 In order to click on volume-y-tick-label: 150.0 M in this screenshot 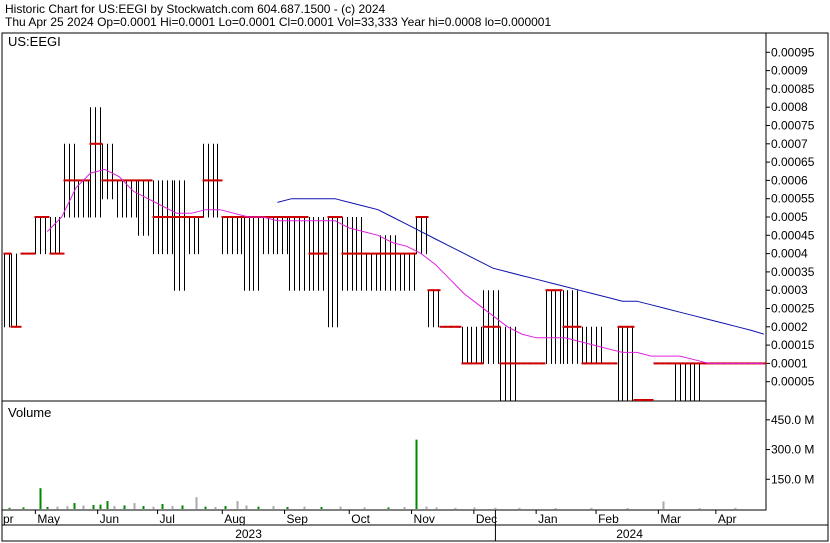, I will do `click(792, 479)`.